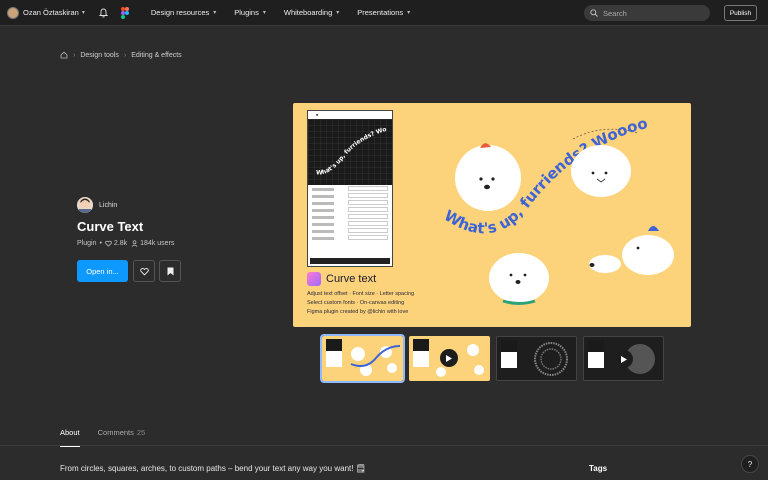 The image size is (768, 480). I want to click on page-title: Curve Text, so click(110, 226).